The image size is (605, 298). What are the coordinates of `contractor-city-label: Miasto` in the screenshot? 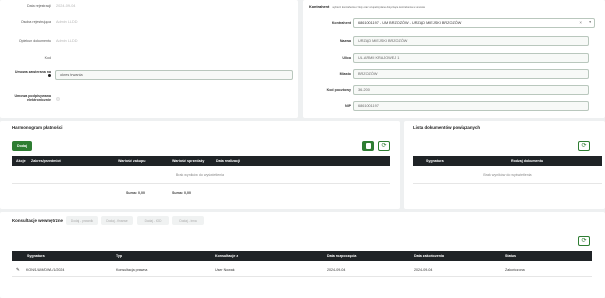 It's located at (345, 74).